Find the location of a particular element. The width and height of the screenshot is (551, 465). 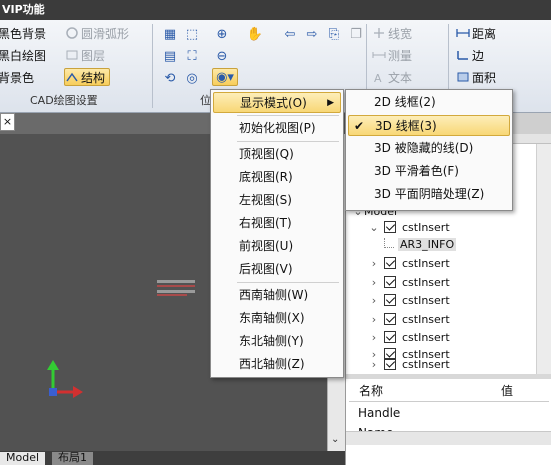

view-tiles-icon: ▤ is located at coordinates (170, 56).